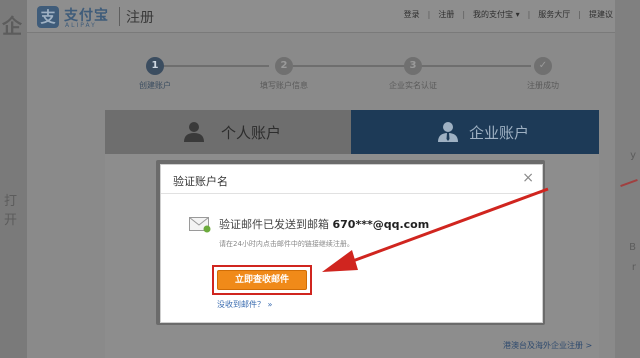 The height and width of the screenshot is (358, 640). Describe the element at coordinates (119, 16) in the screenshot. I see `logo-divider` at that location.